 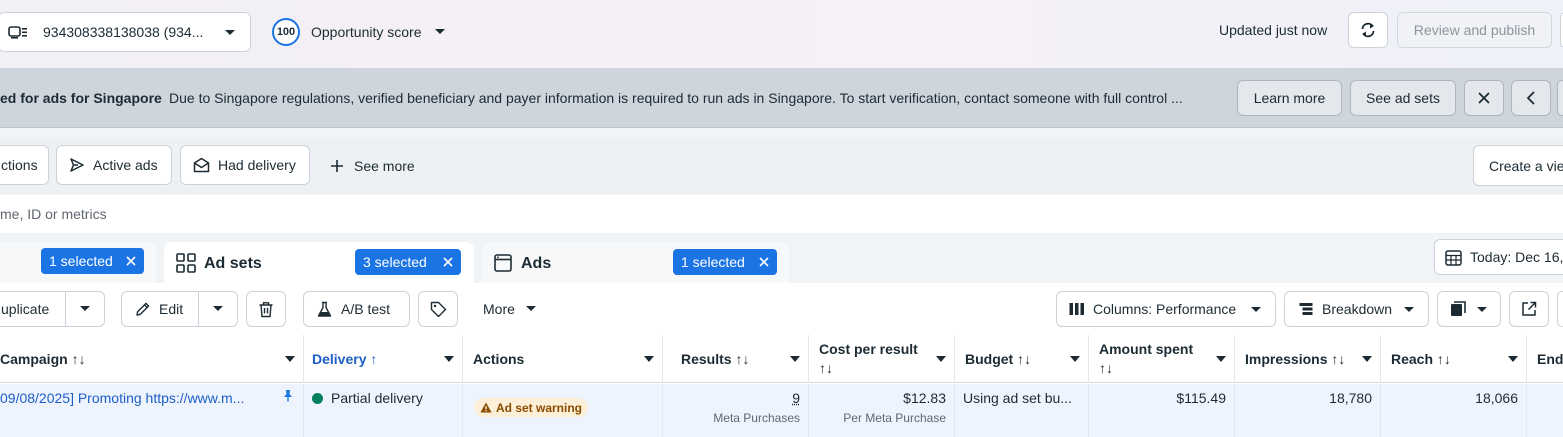 I want to click on see-ad-sets-button: See ad sets, so click(x=1403, y=98).